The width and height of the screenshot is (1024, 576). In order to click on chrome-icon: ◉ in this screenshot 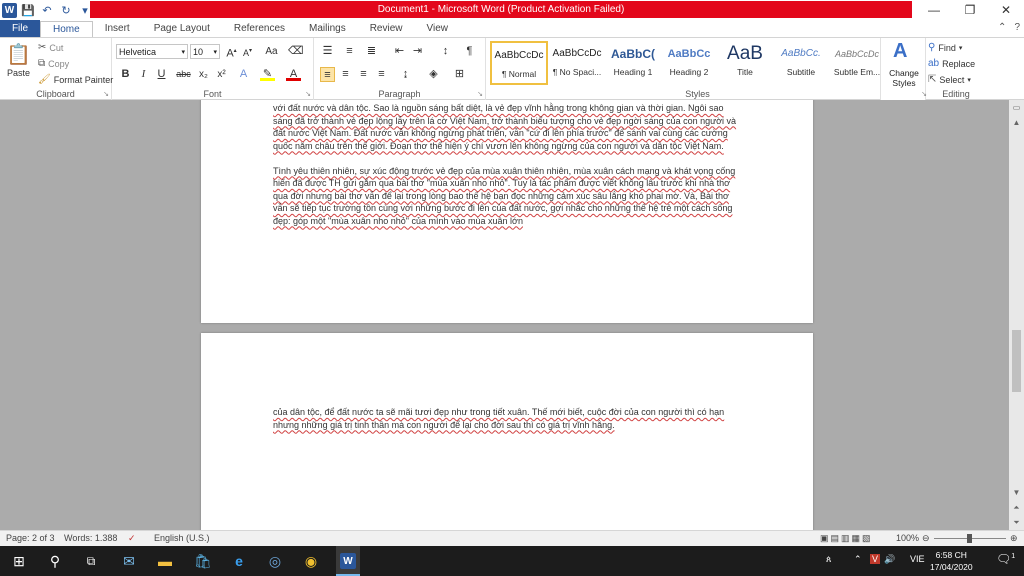, I will do `click(311, 561)`.